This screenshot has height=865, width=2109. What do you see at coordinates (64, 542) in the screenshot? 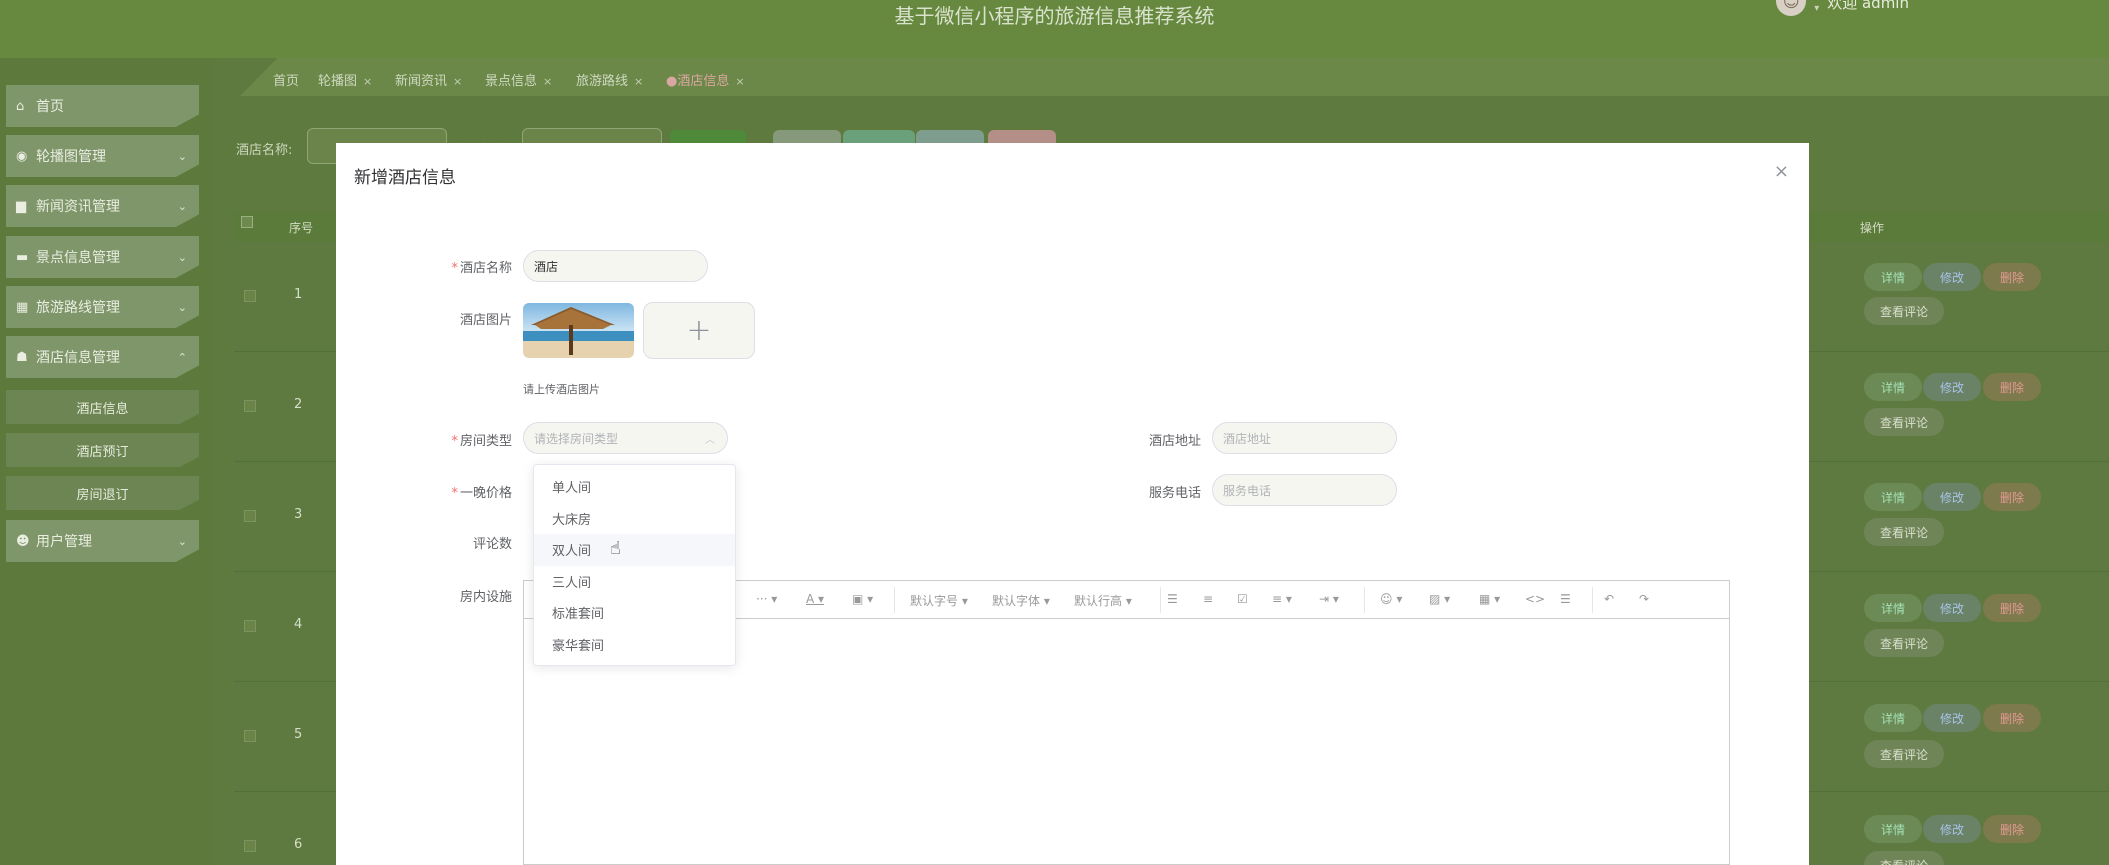
I see `sidebar-item-label: 用户管理` at bounding box center [64, 542].